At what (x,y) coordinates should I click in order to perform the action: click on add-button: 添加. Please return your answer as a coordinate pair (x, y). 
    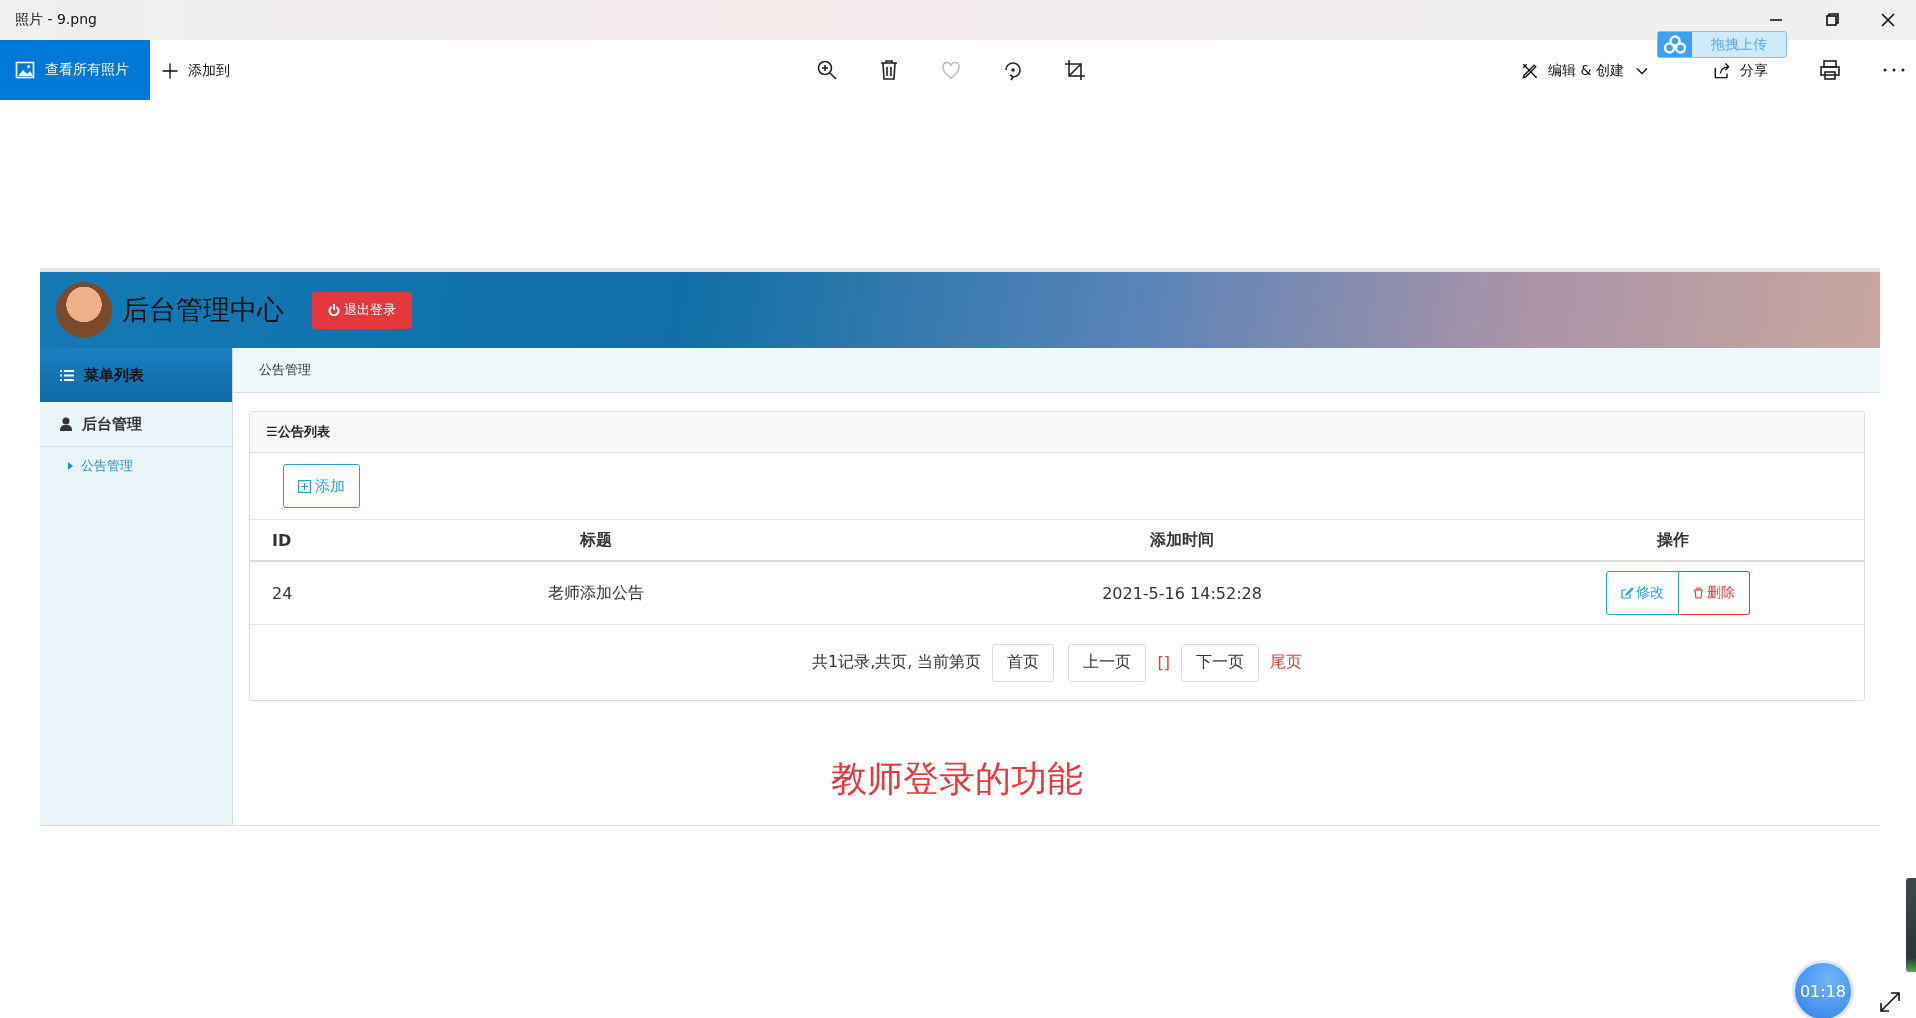
    Looking at the image, I should click on (321, 486).